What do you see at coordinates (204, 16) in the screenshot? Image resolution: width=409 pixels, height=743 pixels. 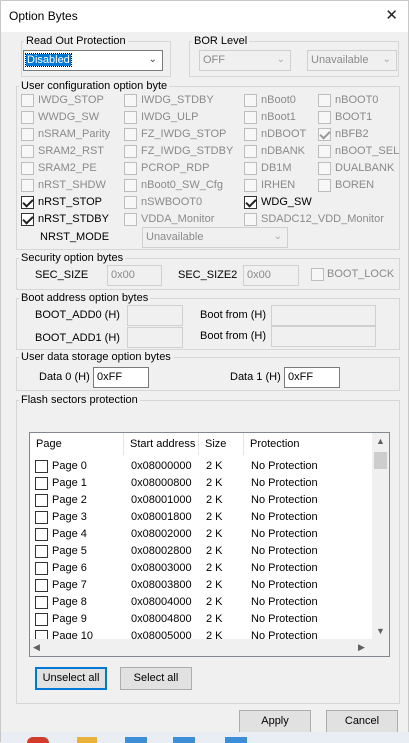 I see `title-bar: Option Bytes ✕` at bounding box center [204, 16].